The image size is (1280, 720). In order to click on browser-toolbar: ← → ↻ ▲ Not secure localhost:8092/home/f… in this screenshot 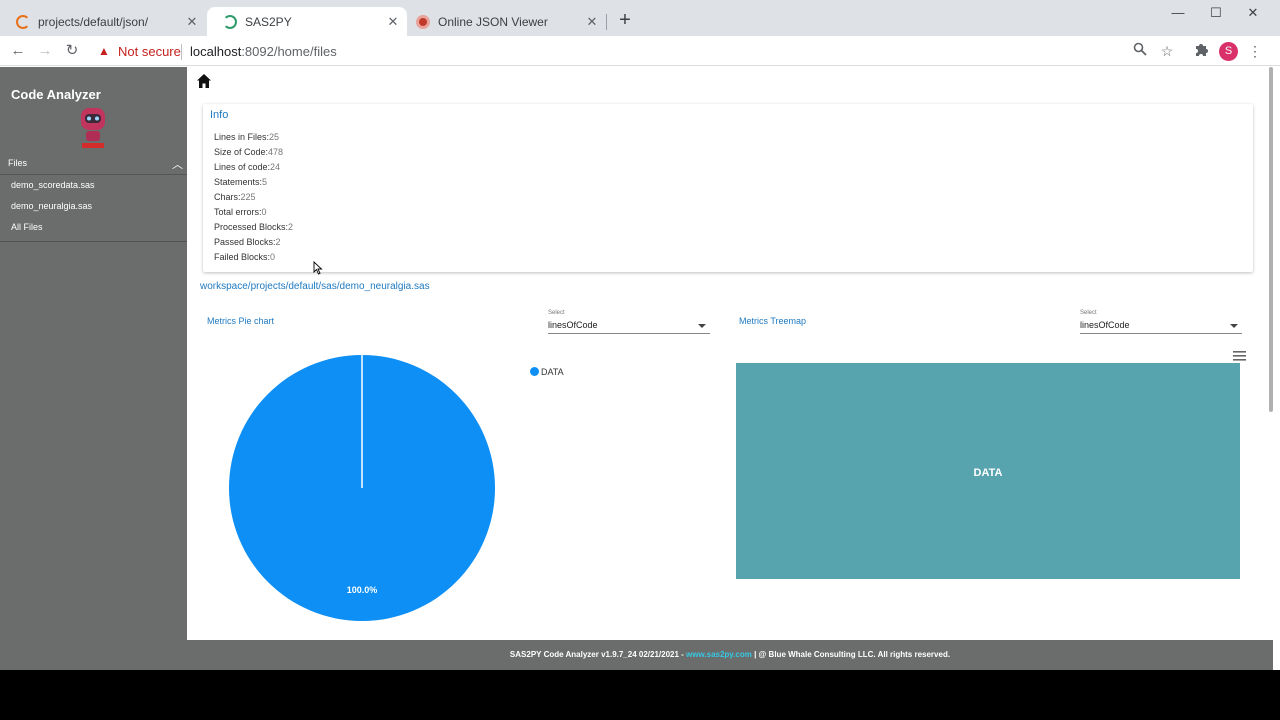, I will do `click(640, 51)`.